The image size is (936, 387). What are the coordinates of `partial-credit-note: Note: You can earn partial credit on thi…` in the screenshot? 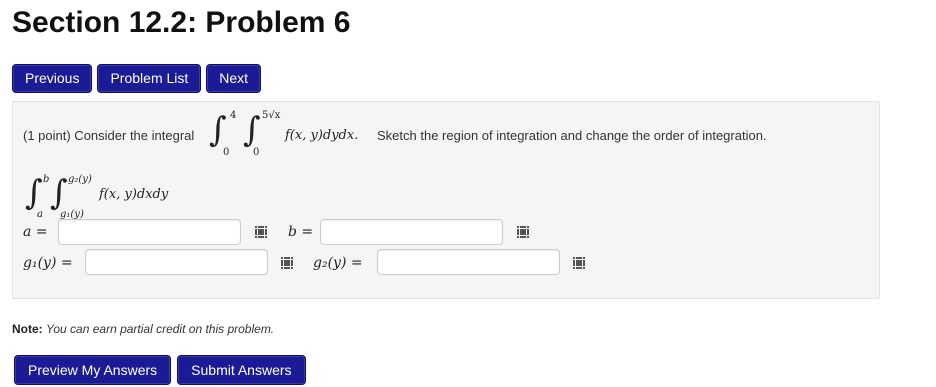 It's located at (143, 329).